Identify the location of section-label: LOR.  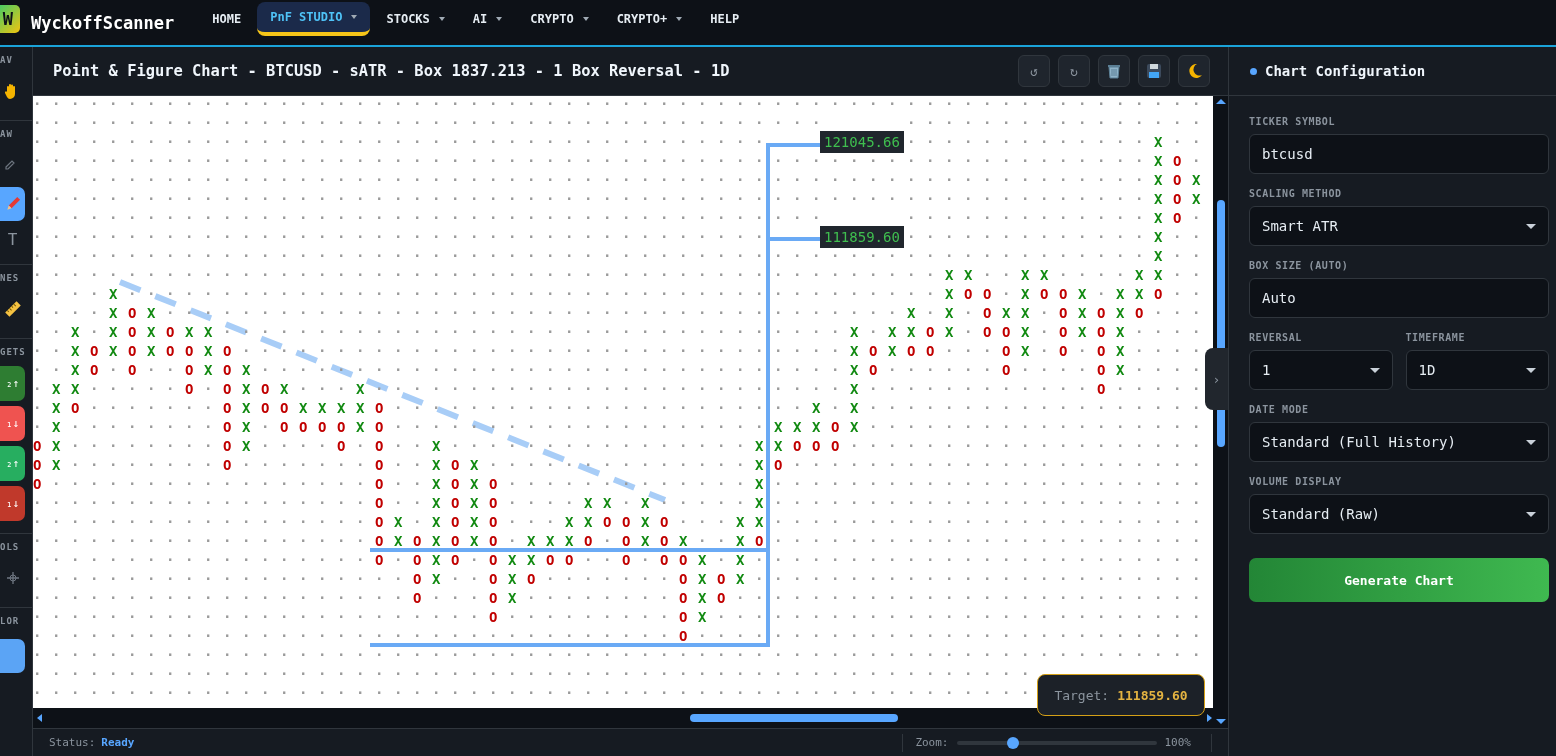
(10, 622).